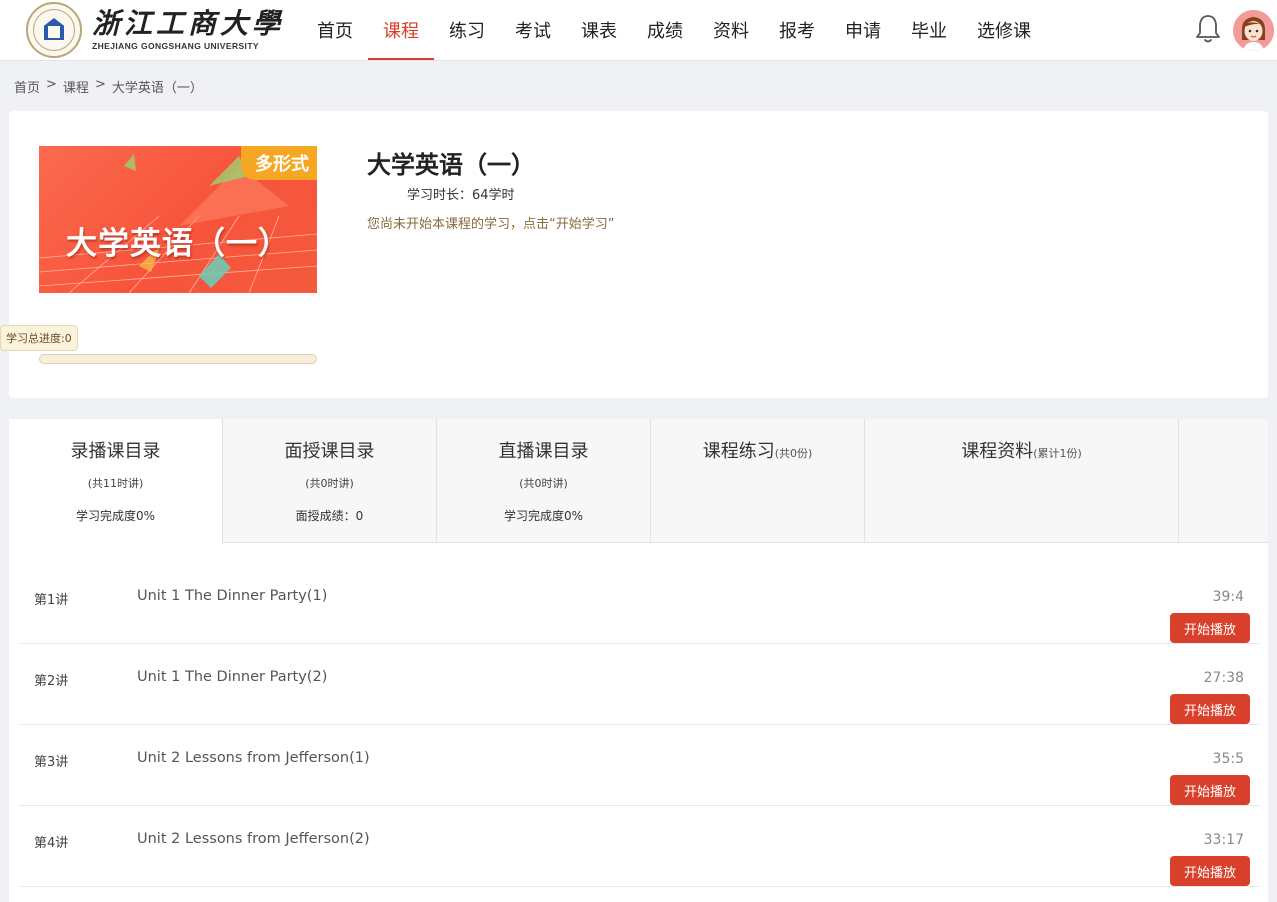  I want to click on breadcrumb: 首页 > 课程 > 大学英语（一）, so click(108, 86).